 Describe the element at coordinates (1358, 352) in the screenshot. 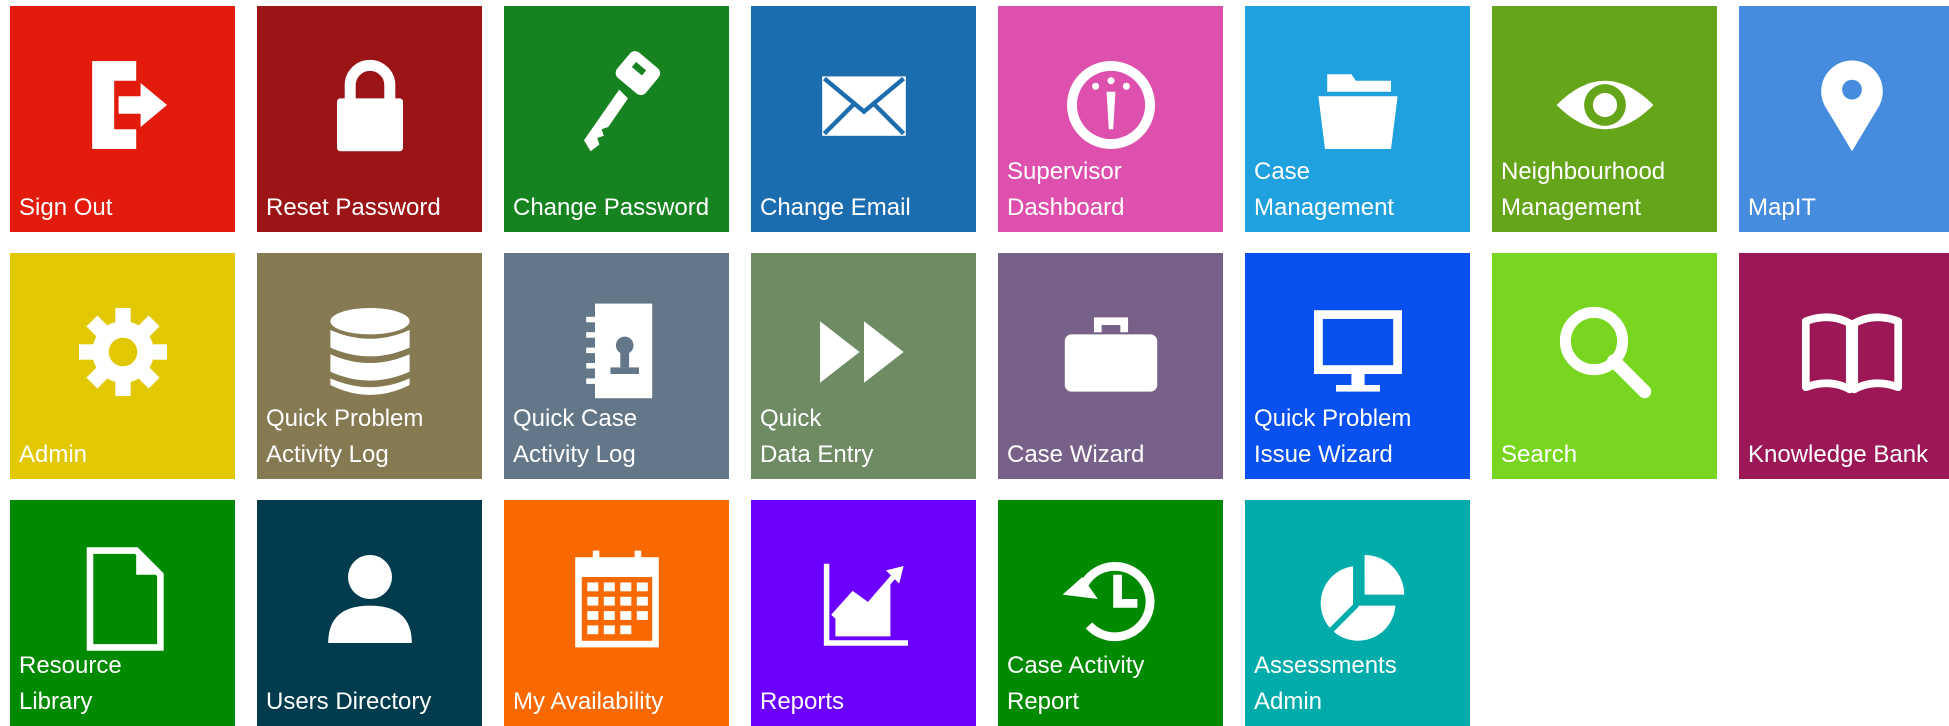

I see `monitor-icon` at that location.